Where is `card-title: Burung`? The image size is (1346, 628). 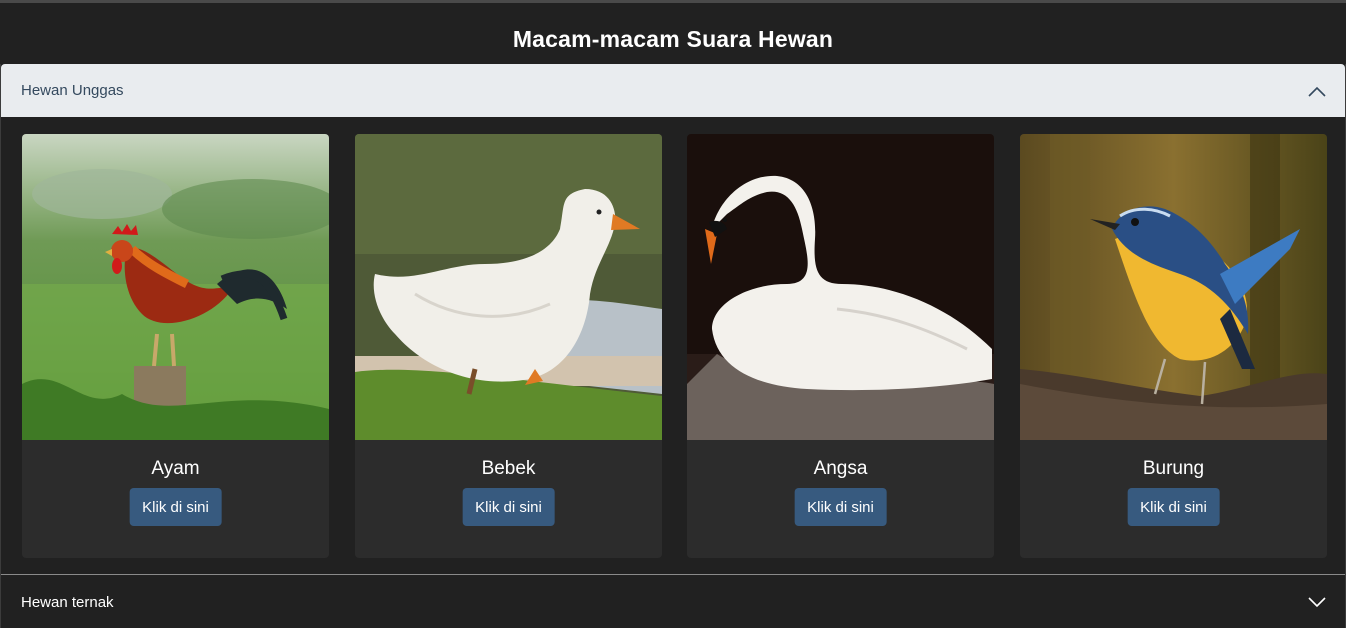 card-title: Burung is located at coordinates (1173, 468).